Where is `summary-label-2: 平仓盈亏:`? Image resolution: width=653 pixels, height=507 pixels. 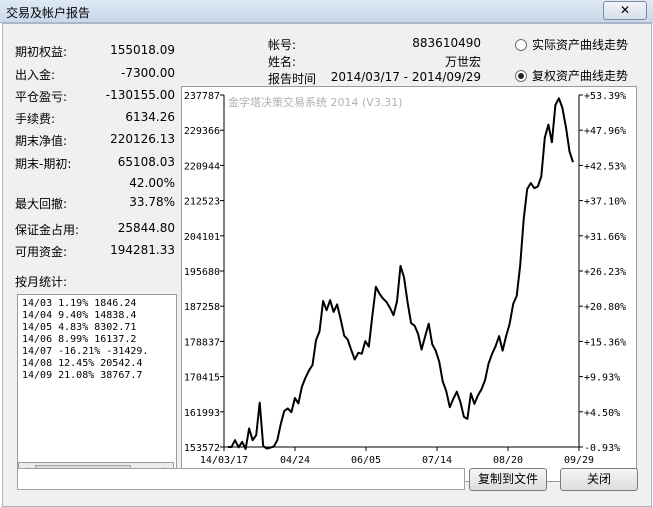
summary-label-2: 平仓盈亏: is located at coordinates (41, 97).